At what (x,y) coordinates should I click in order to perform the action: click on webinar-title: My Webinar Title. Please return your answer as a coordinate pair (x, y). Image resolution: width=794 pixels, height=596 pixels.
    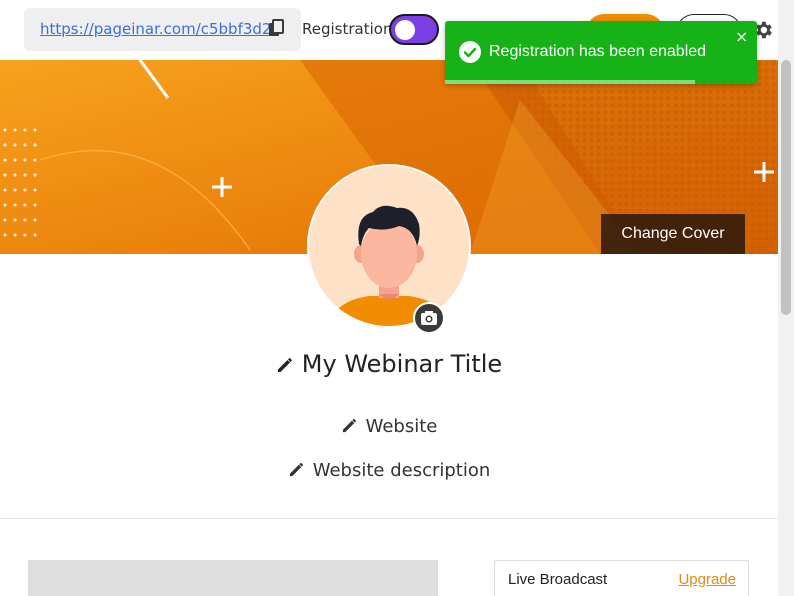
    Looking at the image, I should click on (389, 365).